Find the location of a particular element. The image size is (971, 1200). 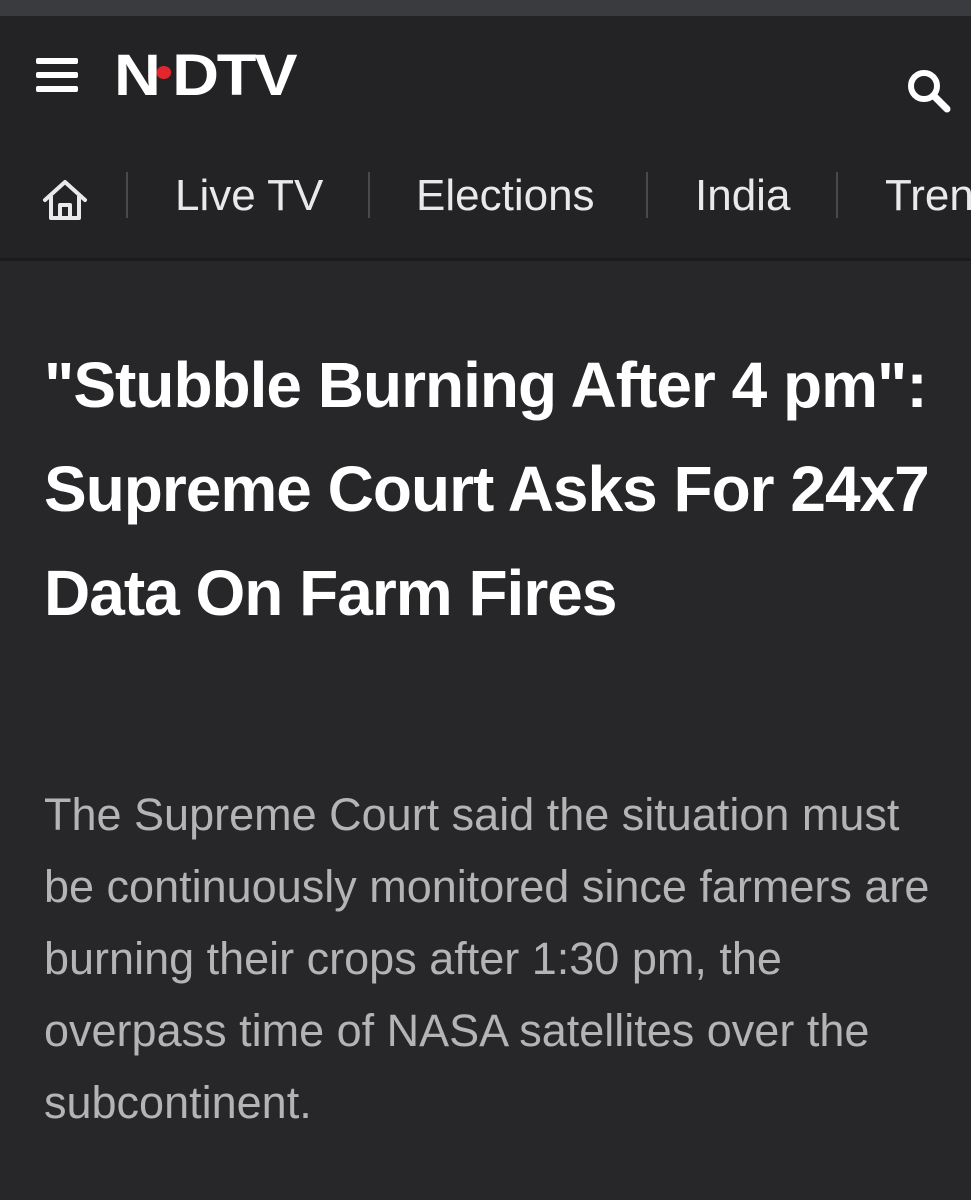

nav-item-live-tv: Live TV is located at coordinates (249, 196).